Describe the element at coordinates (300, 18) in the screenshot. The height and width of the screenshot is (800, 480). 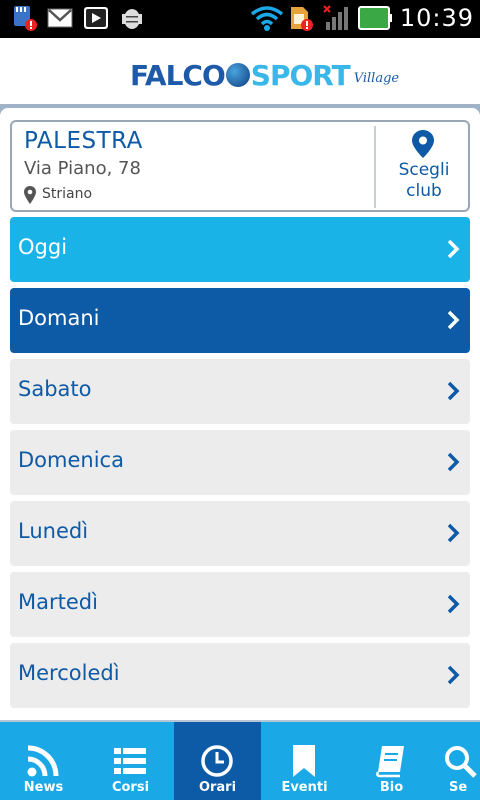
I see `sim-alert-icon` at that location.